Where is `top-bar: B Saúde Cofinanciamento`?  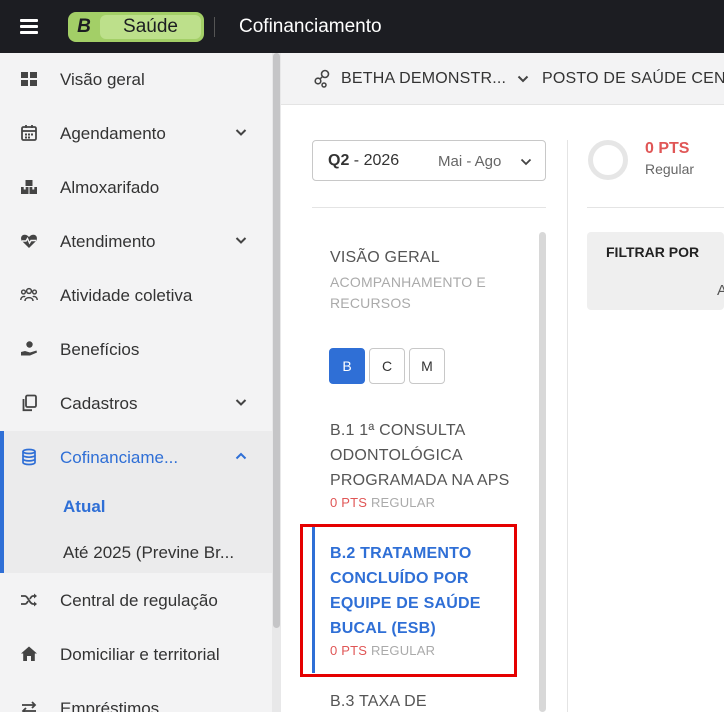 top-bar: B Saúde Cofinanciamento is located at coordinates (362, 26).